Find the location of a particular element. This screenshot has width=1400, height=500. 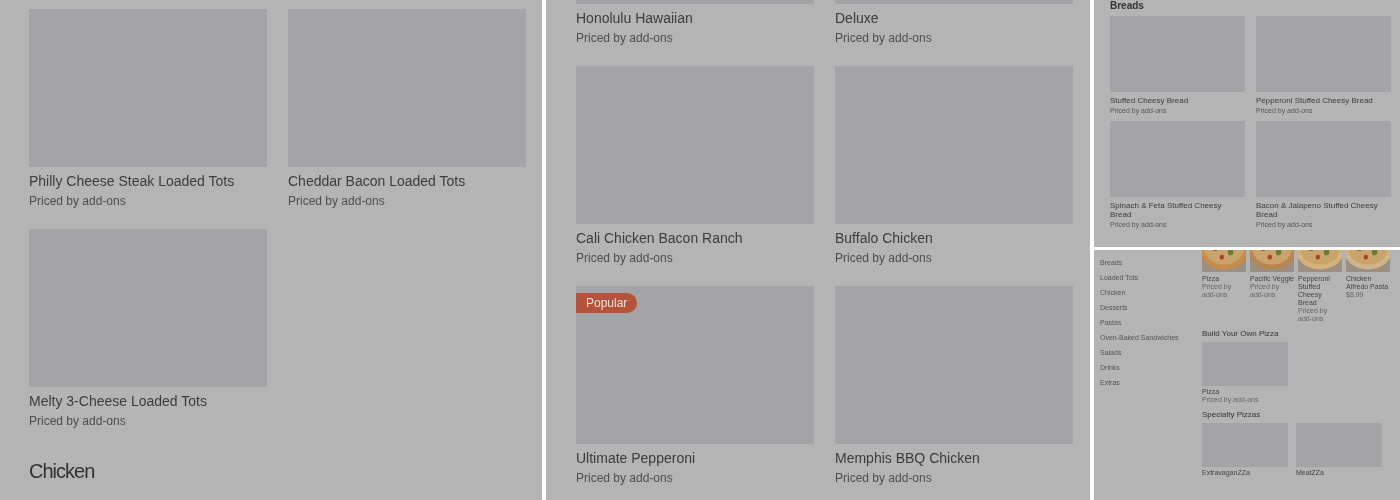

item-name: Ultimate Pepperoni is located at coordinates (636, 458).